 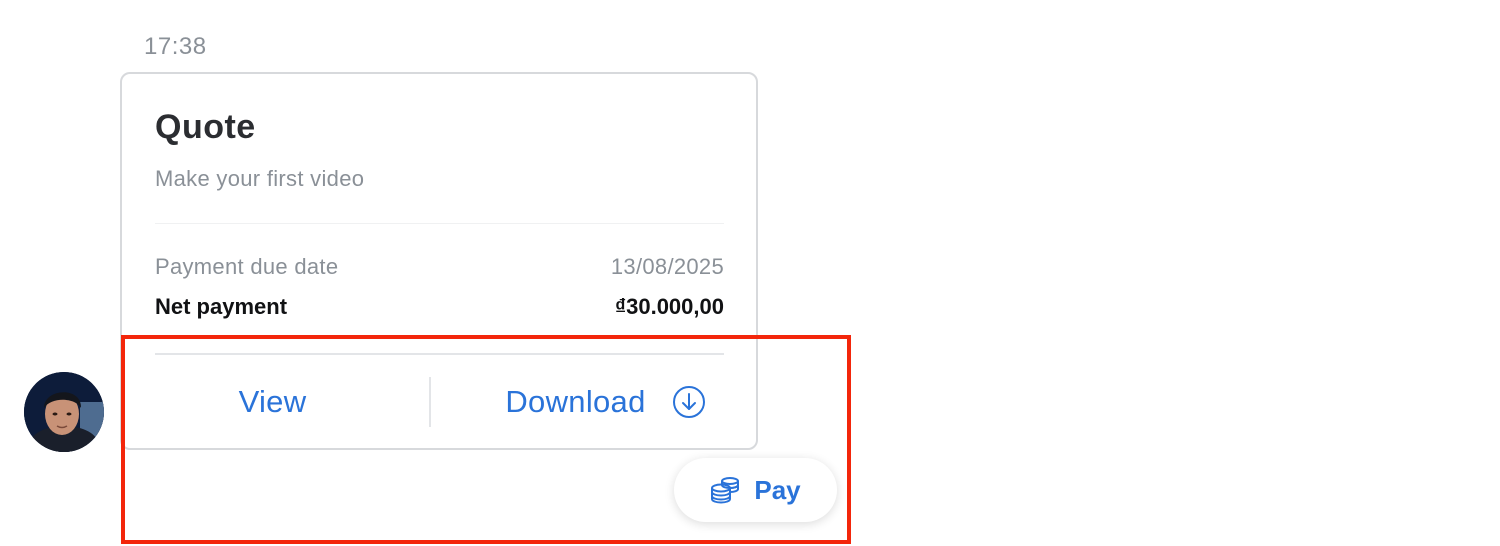 What do you see at coordinates (777, 489) in the screenshot?
I see `pay-button-label: Pay` at bounding box center [777, 489].